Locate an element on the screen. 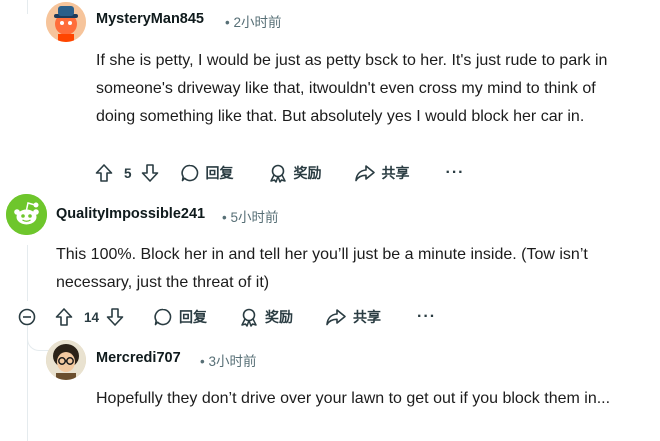 This screenshot has width=660, height=441. vote-count: 14 is located at coordinates (92, 317).